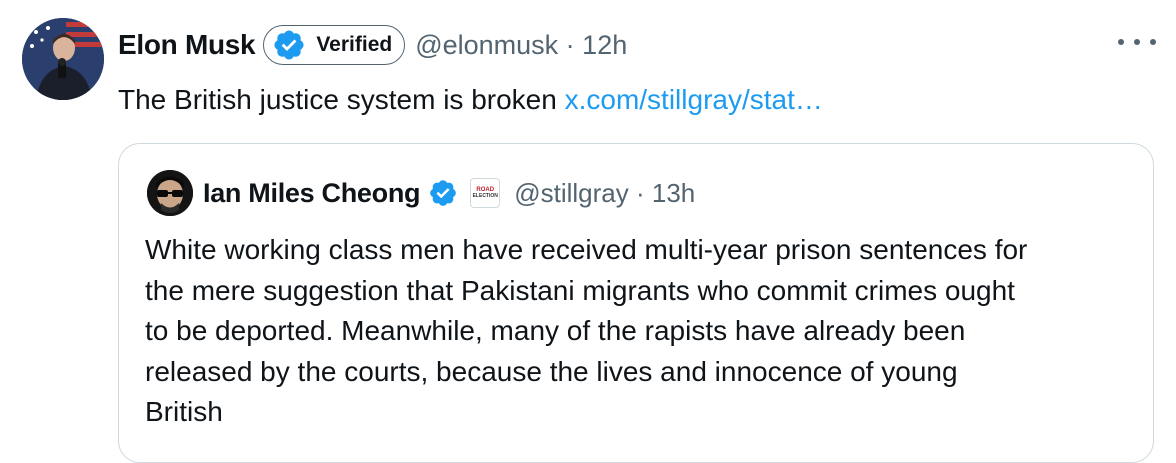 The image size is (1176, 463). I want to click on more-dots-icon, so click(1137, 42).